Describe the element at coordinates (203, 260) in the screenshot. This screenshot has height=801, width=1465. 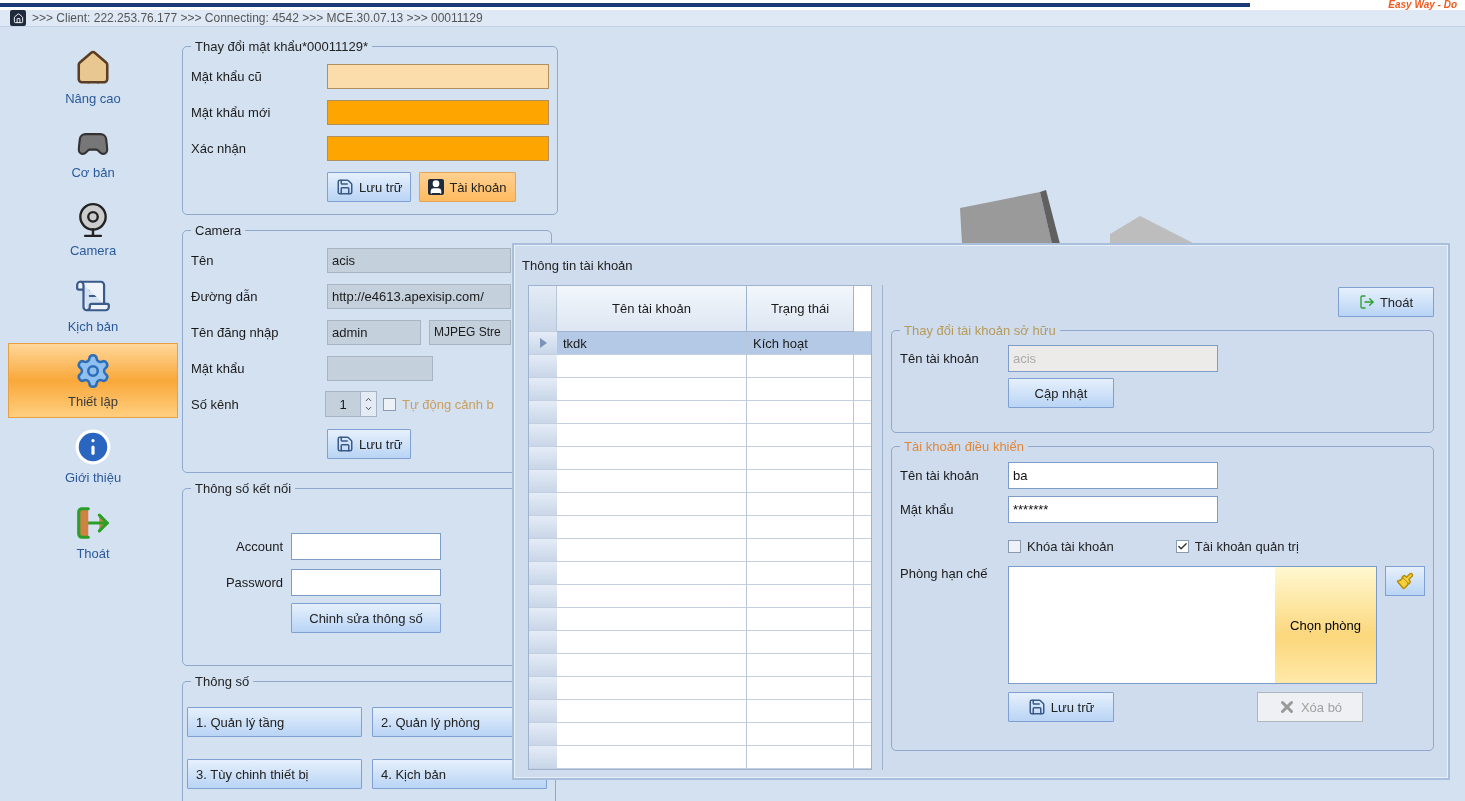
I see `field-label: Tên` at that location.